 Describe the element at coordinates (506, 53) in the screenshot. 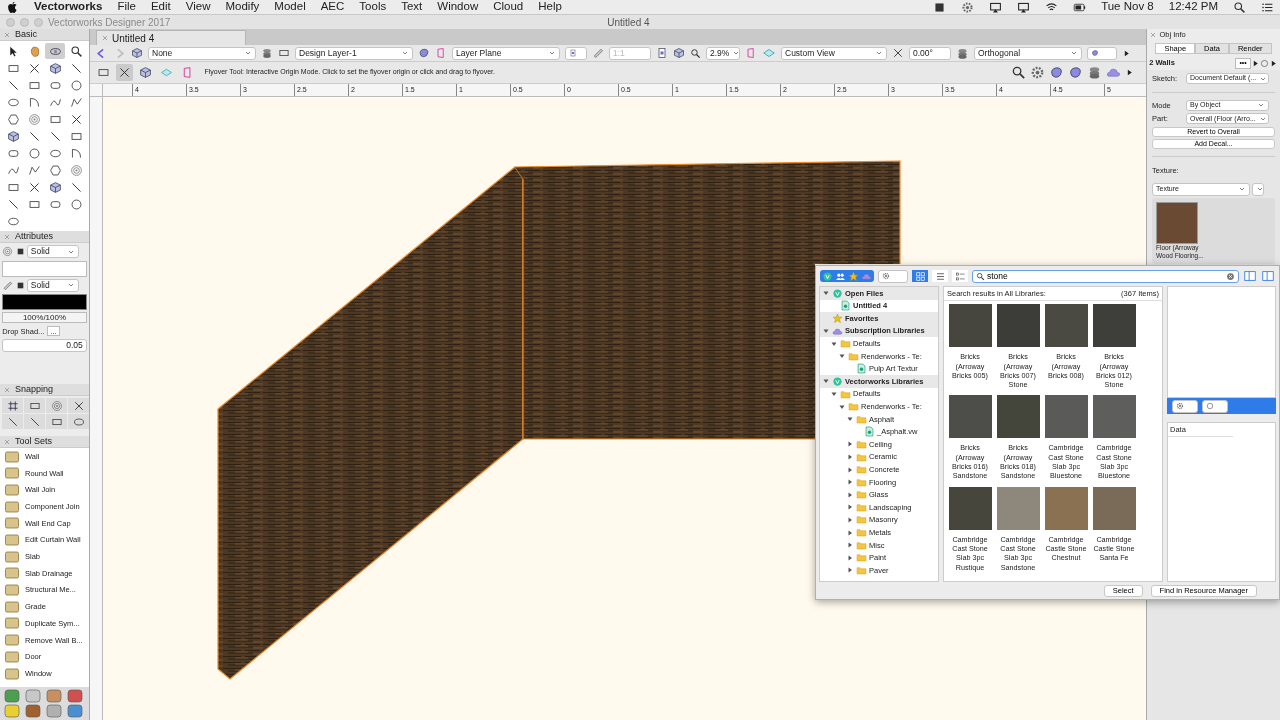

I see `plane-dropdown: Layer Plane` at that location.